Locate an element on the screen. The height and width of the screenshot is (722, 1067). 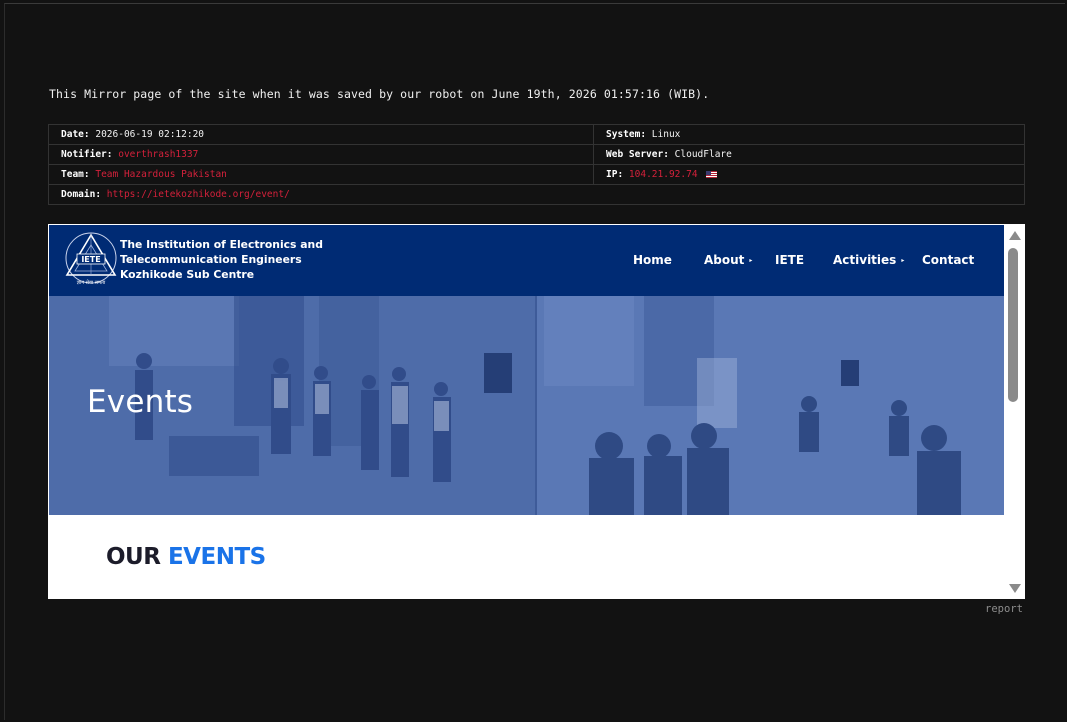
nav-contact: Contact is located at coordinates (948, 260).